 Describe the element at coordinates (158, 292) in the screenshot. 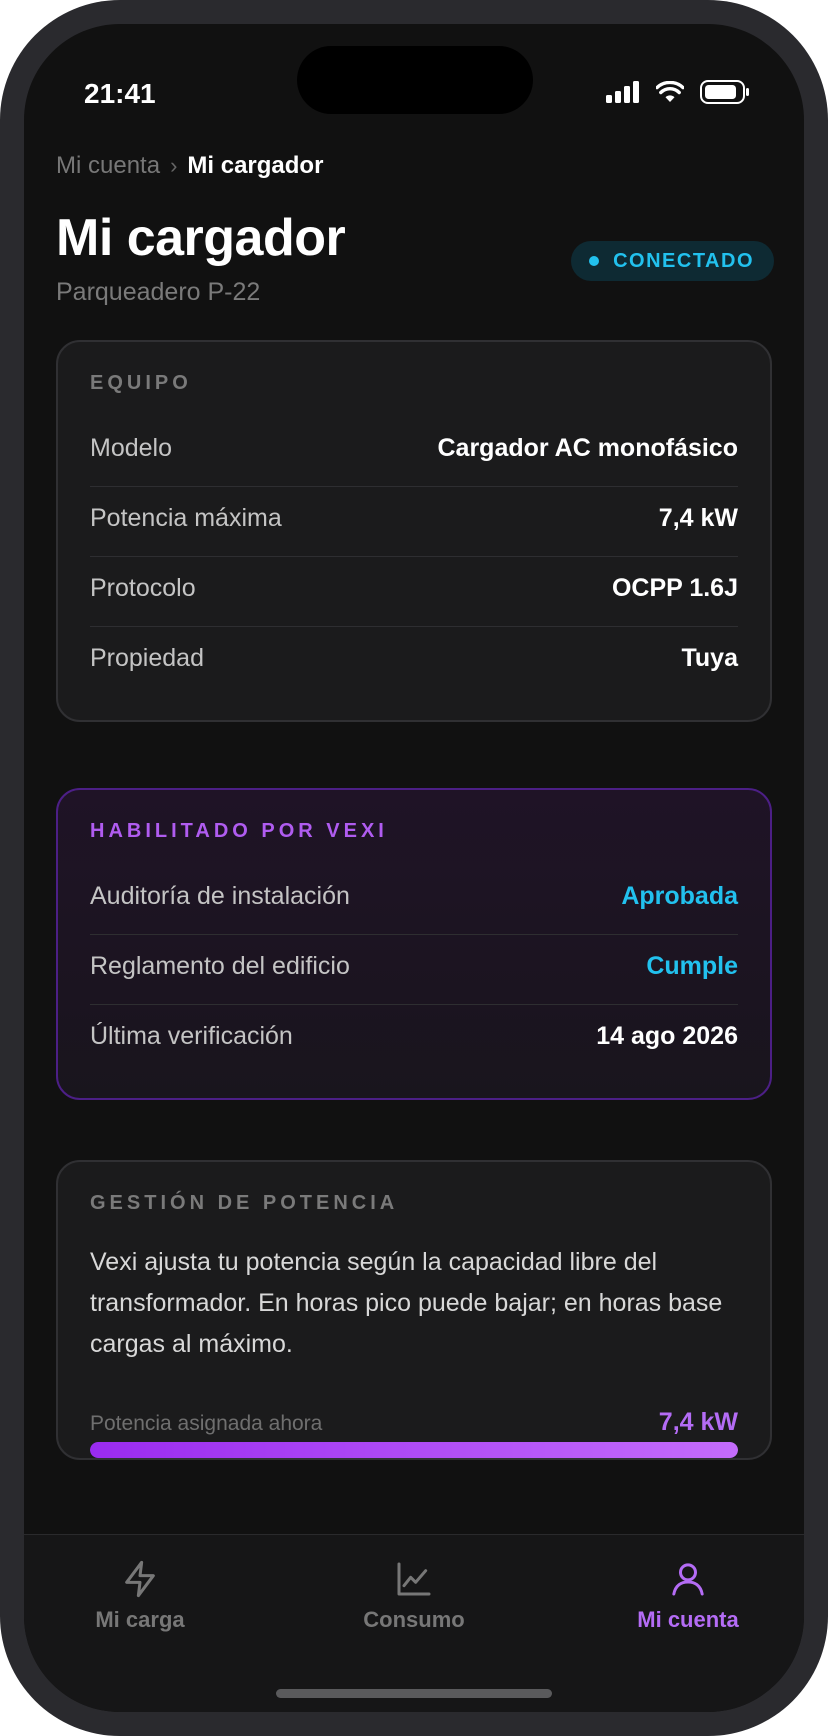

I see `page-subtitle: Parqueadero P-22` at that location.